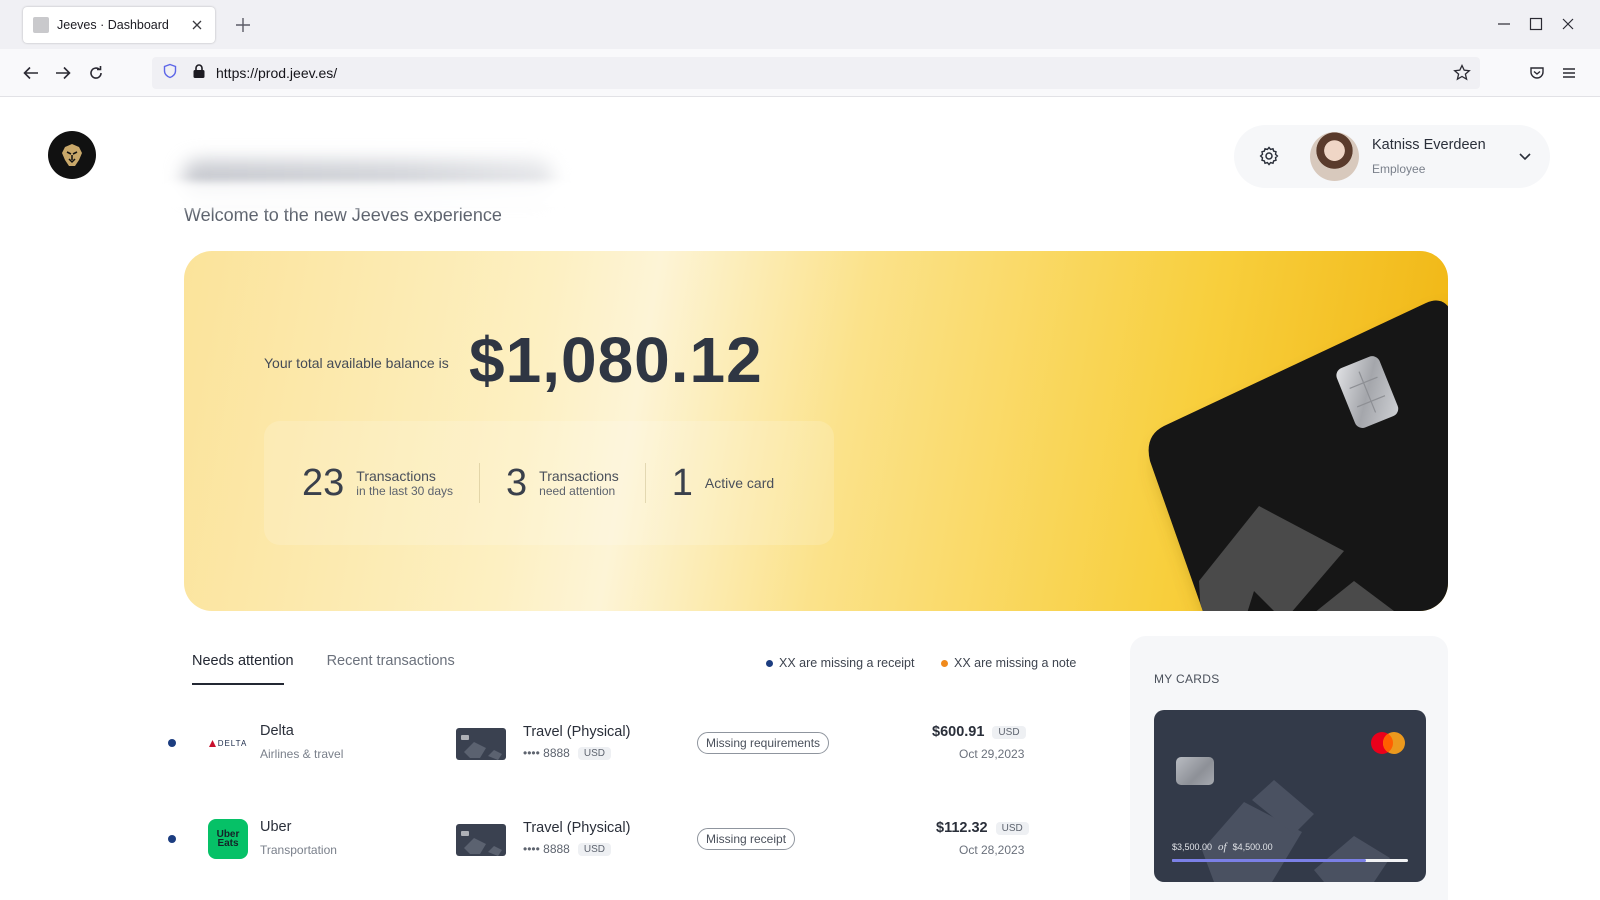 This screenshot has height=900, width=1600. I want to click on lock-icon, so click(199, 73).